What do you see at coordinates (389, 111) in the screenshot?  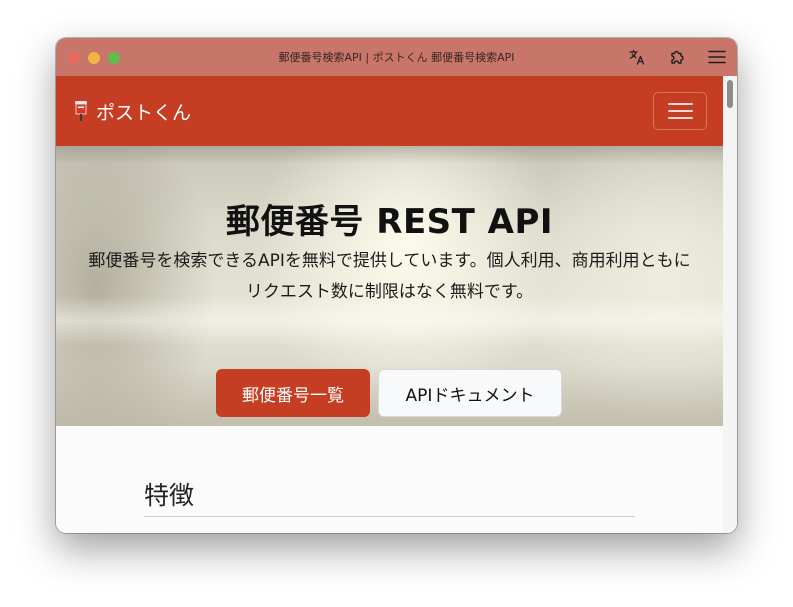 I see `site-navbar: ポストくん` at bounding box center [389, 111].